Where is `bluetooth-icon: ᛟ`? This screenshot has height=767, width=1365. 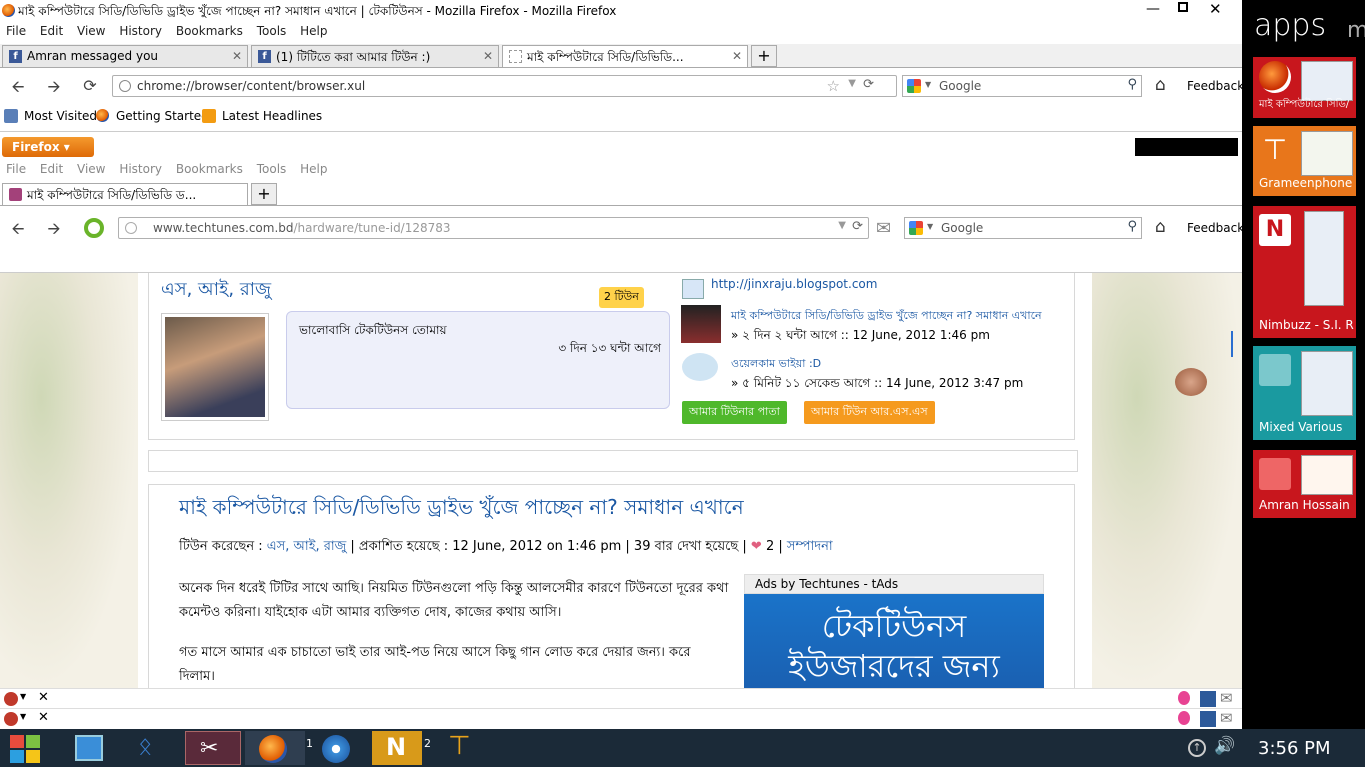
bluetooth-icon: ᛟ is located at coordinates (145, 746).